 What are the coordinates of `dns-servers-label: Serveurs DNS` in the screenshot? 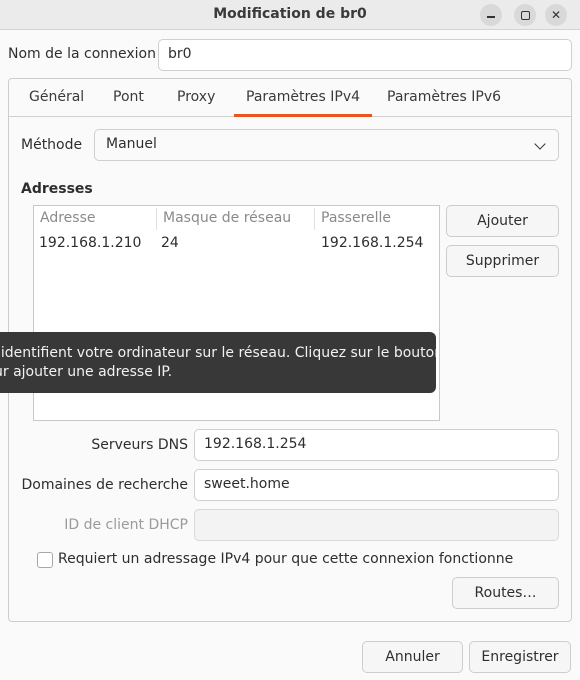 It's located at (139, 445).